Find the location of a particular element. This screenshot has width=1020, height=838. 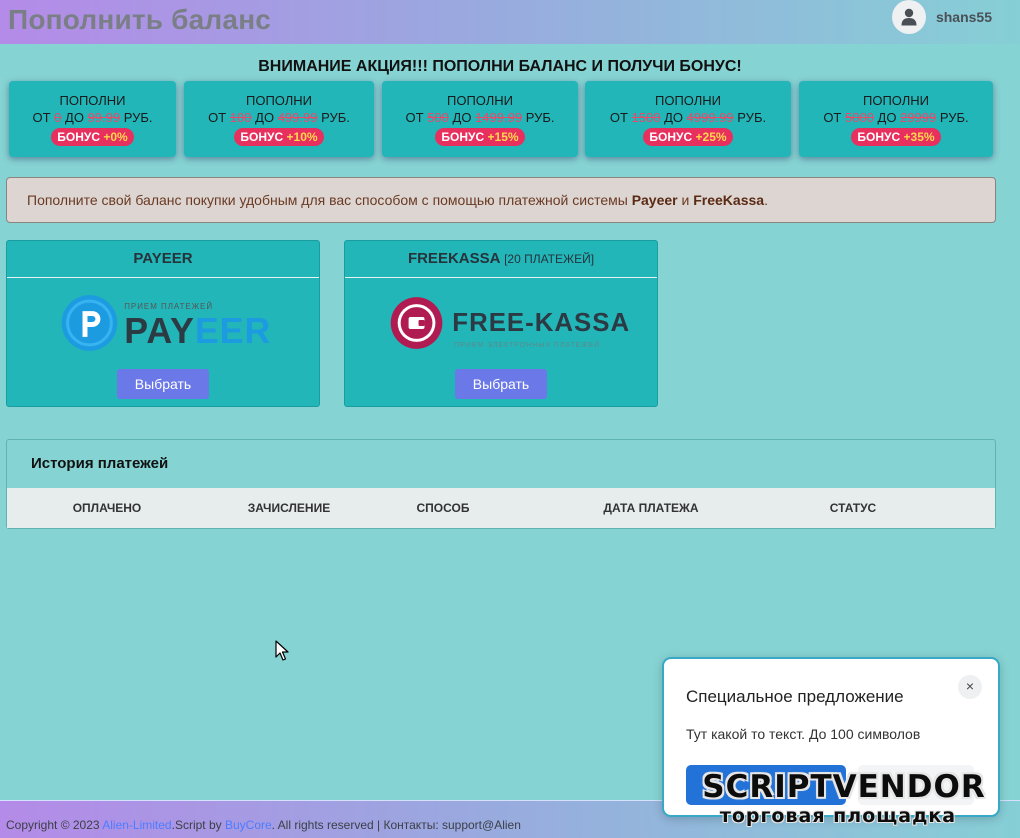

promo-tier-card: ПОПОЛНИ ОТ 5000 ДО 29999 РУБ. БОНУС +35% is located at coordinates (896, 119).